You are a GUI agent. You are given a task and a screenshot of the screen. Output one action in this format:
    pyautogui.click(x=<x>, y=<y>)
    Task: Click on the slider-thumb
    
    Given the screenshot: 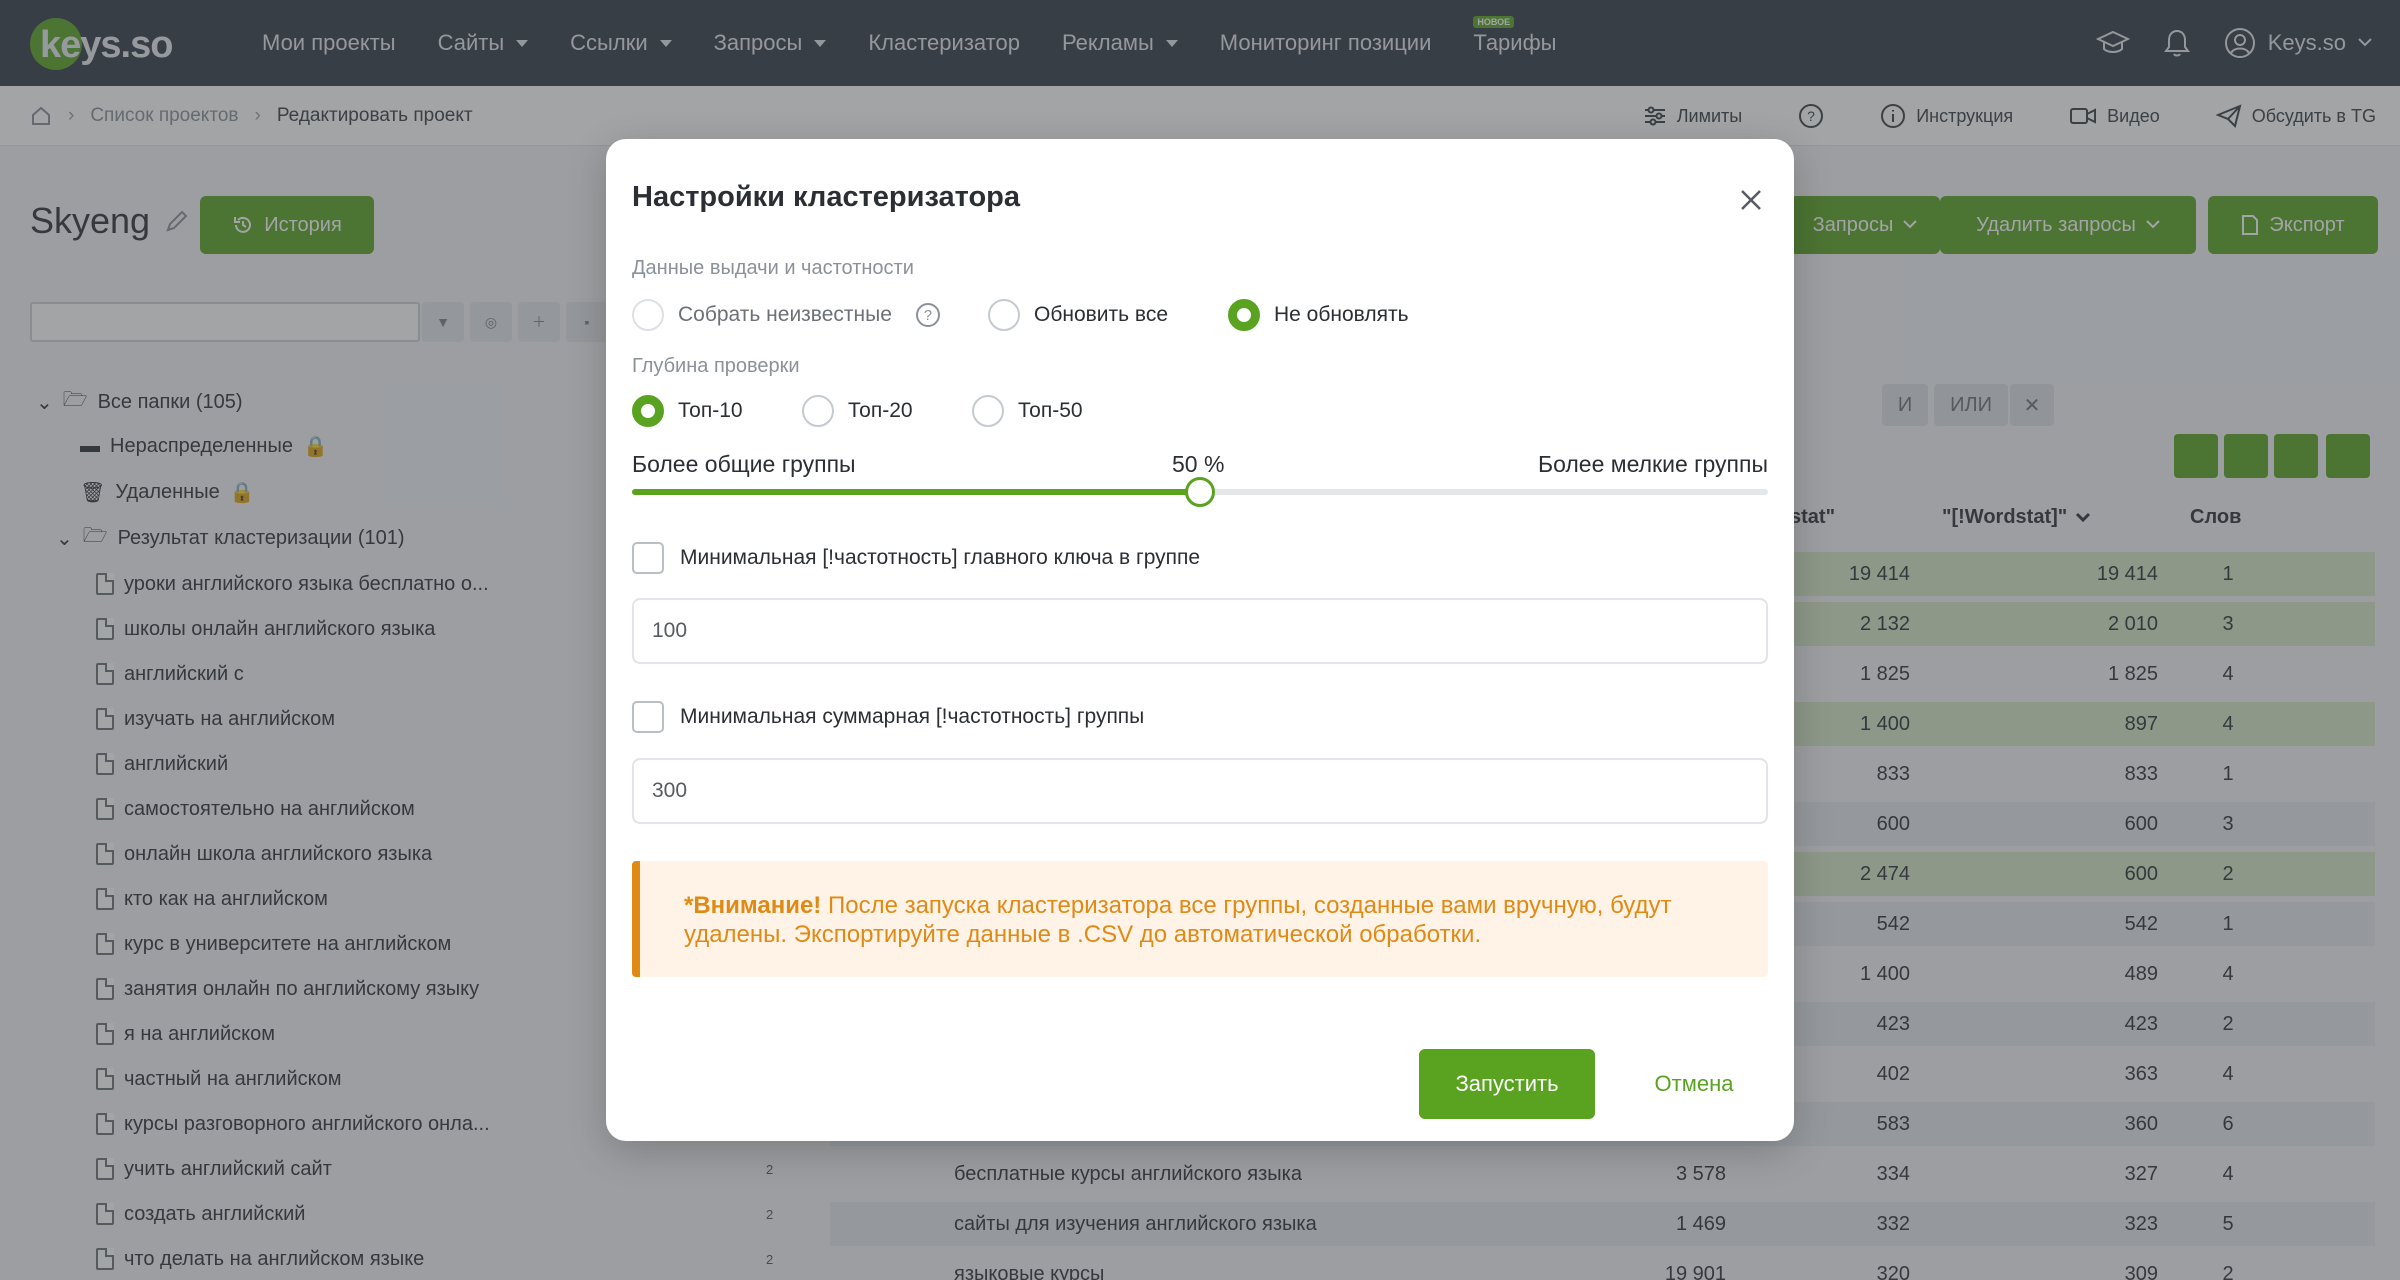 What is the action you would take?
    pyautogui.click(x=1200, y=492)
    